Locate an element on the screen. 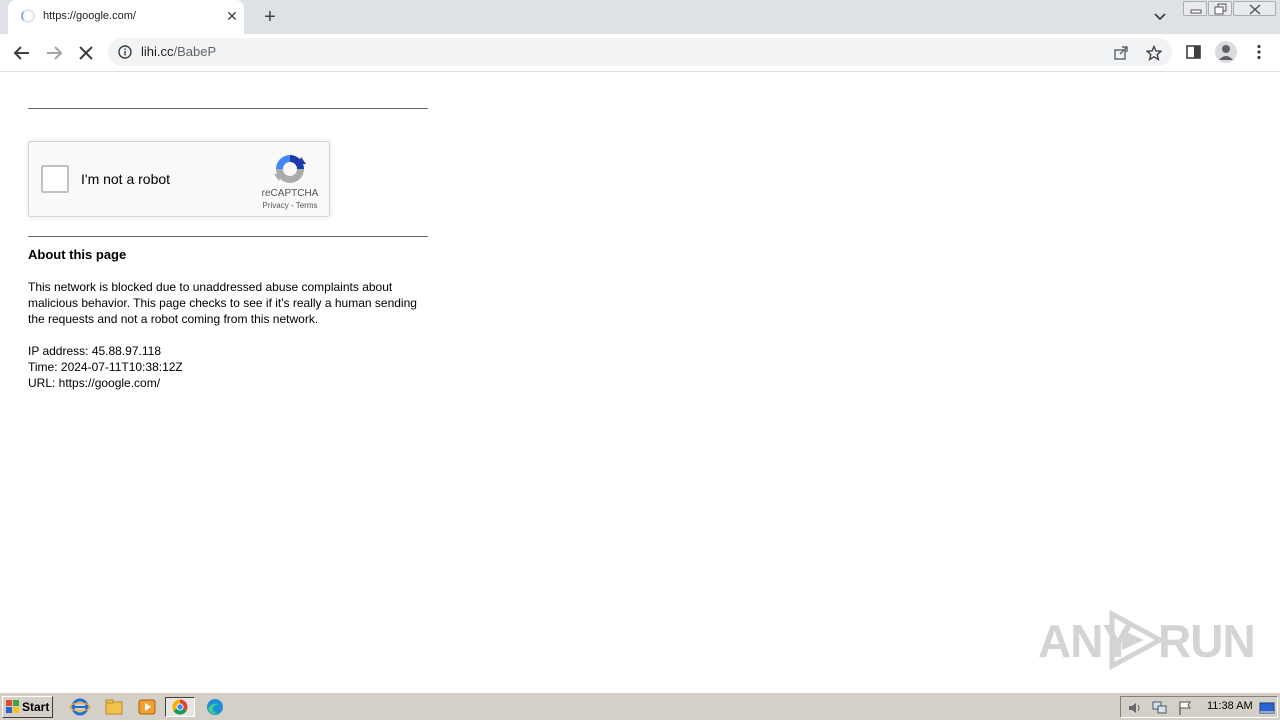  new-tab-button: + is located at coordinates (270, 17).